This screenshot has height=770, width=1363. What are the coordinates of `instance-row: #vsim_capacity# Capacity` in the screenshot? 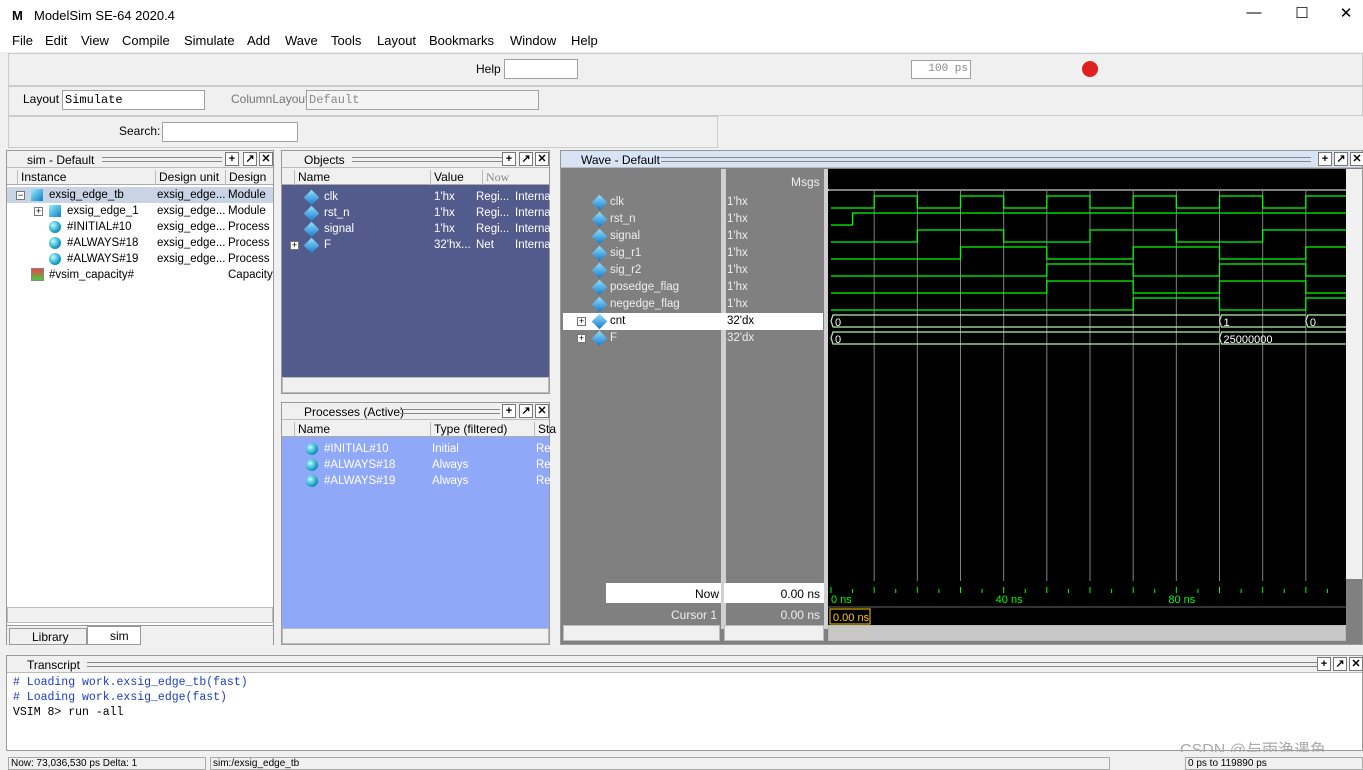 It's located at (140, 275).